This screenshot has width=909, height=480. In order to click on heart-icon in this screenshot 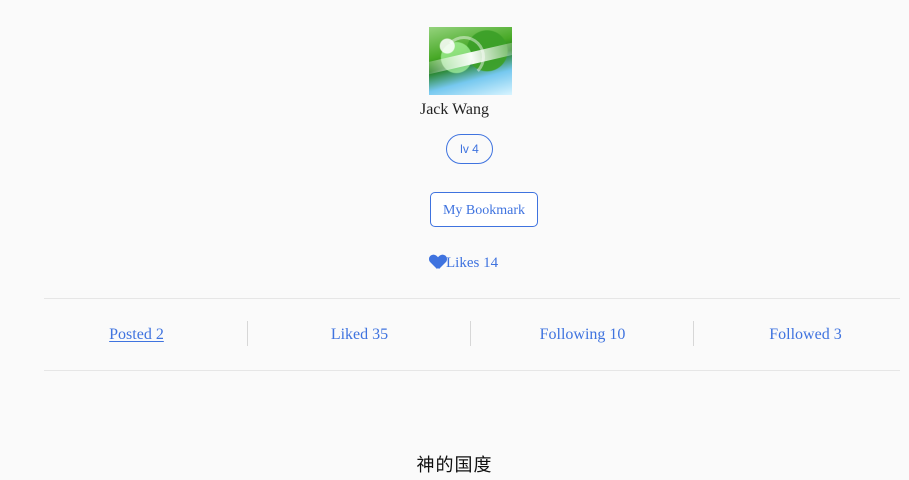, I will do `click(438, 261)`.